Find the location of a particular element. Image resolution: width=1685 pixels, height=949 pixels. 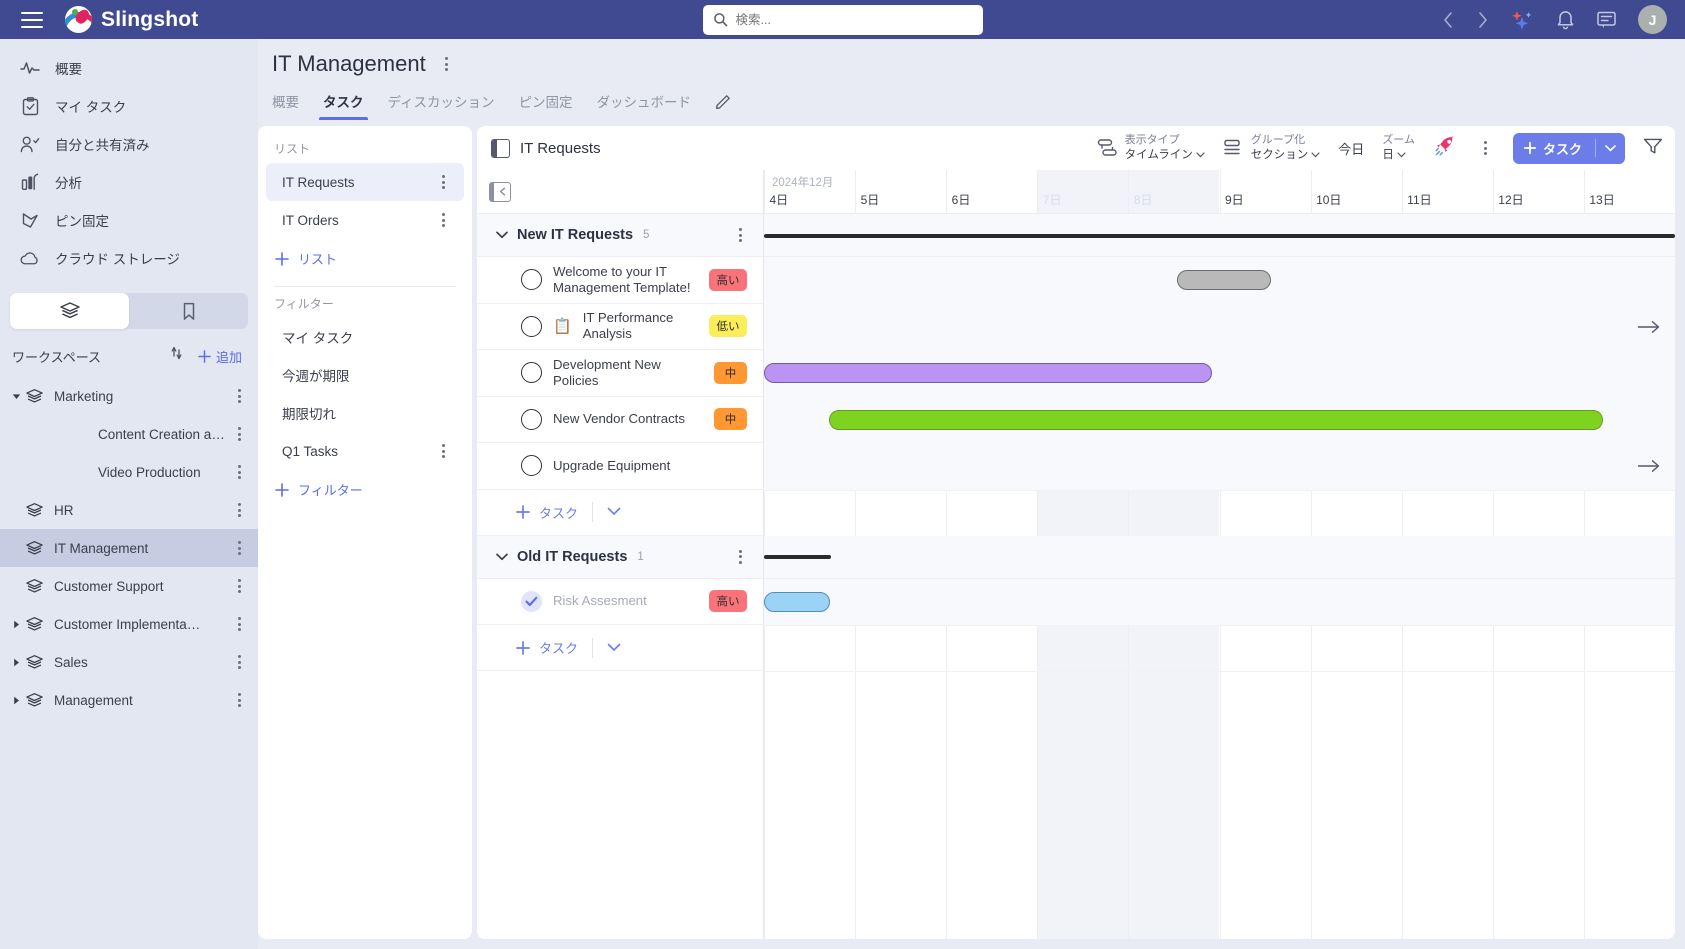

list-item-it-requests: IT Requests is located at coordinates (365, 182).